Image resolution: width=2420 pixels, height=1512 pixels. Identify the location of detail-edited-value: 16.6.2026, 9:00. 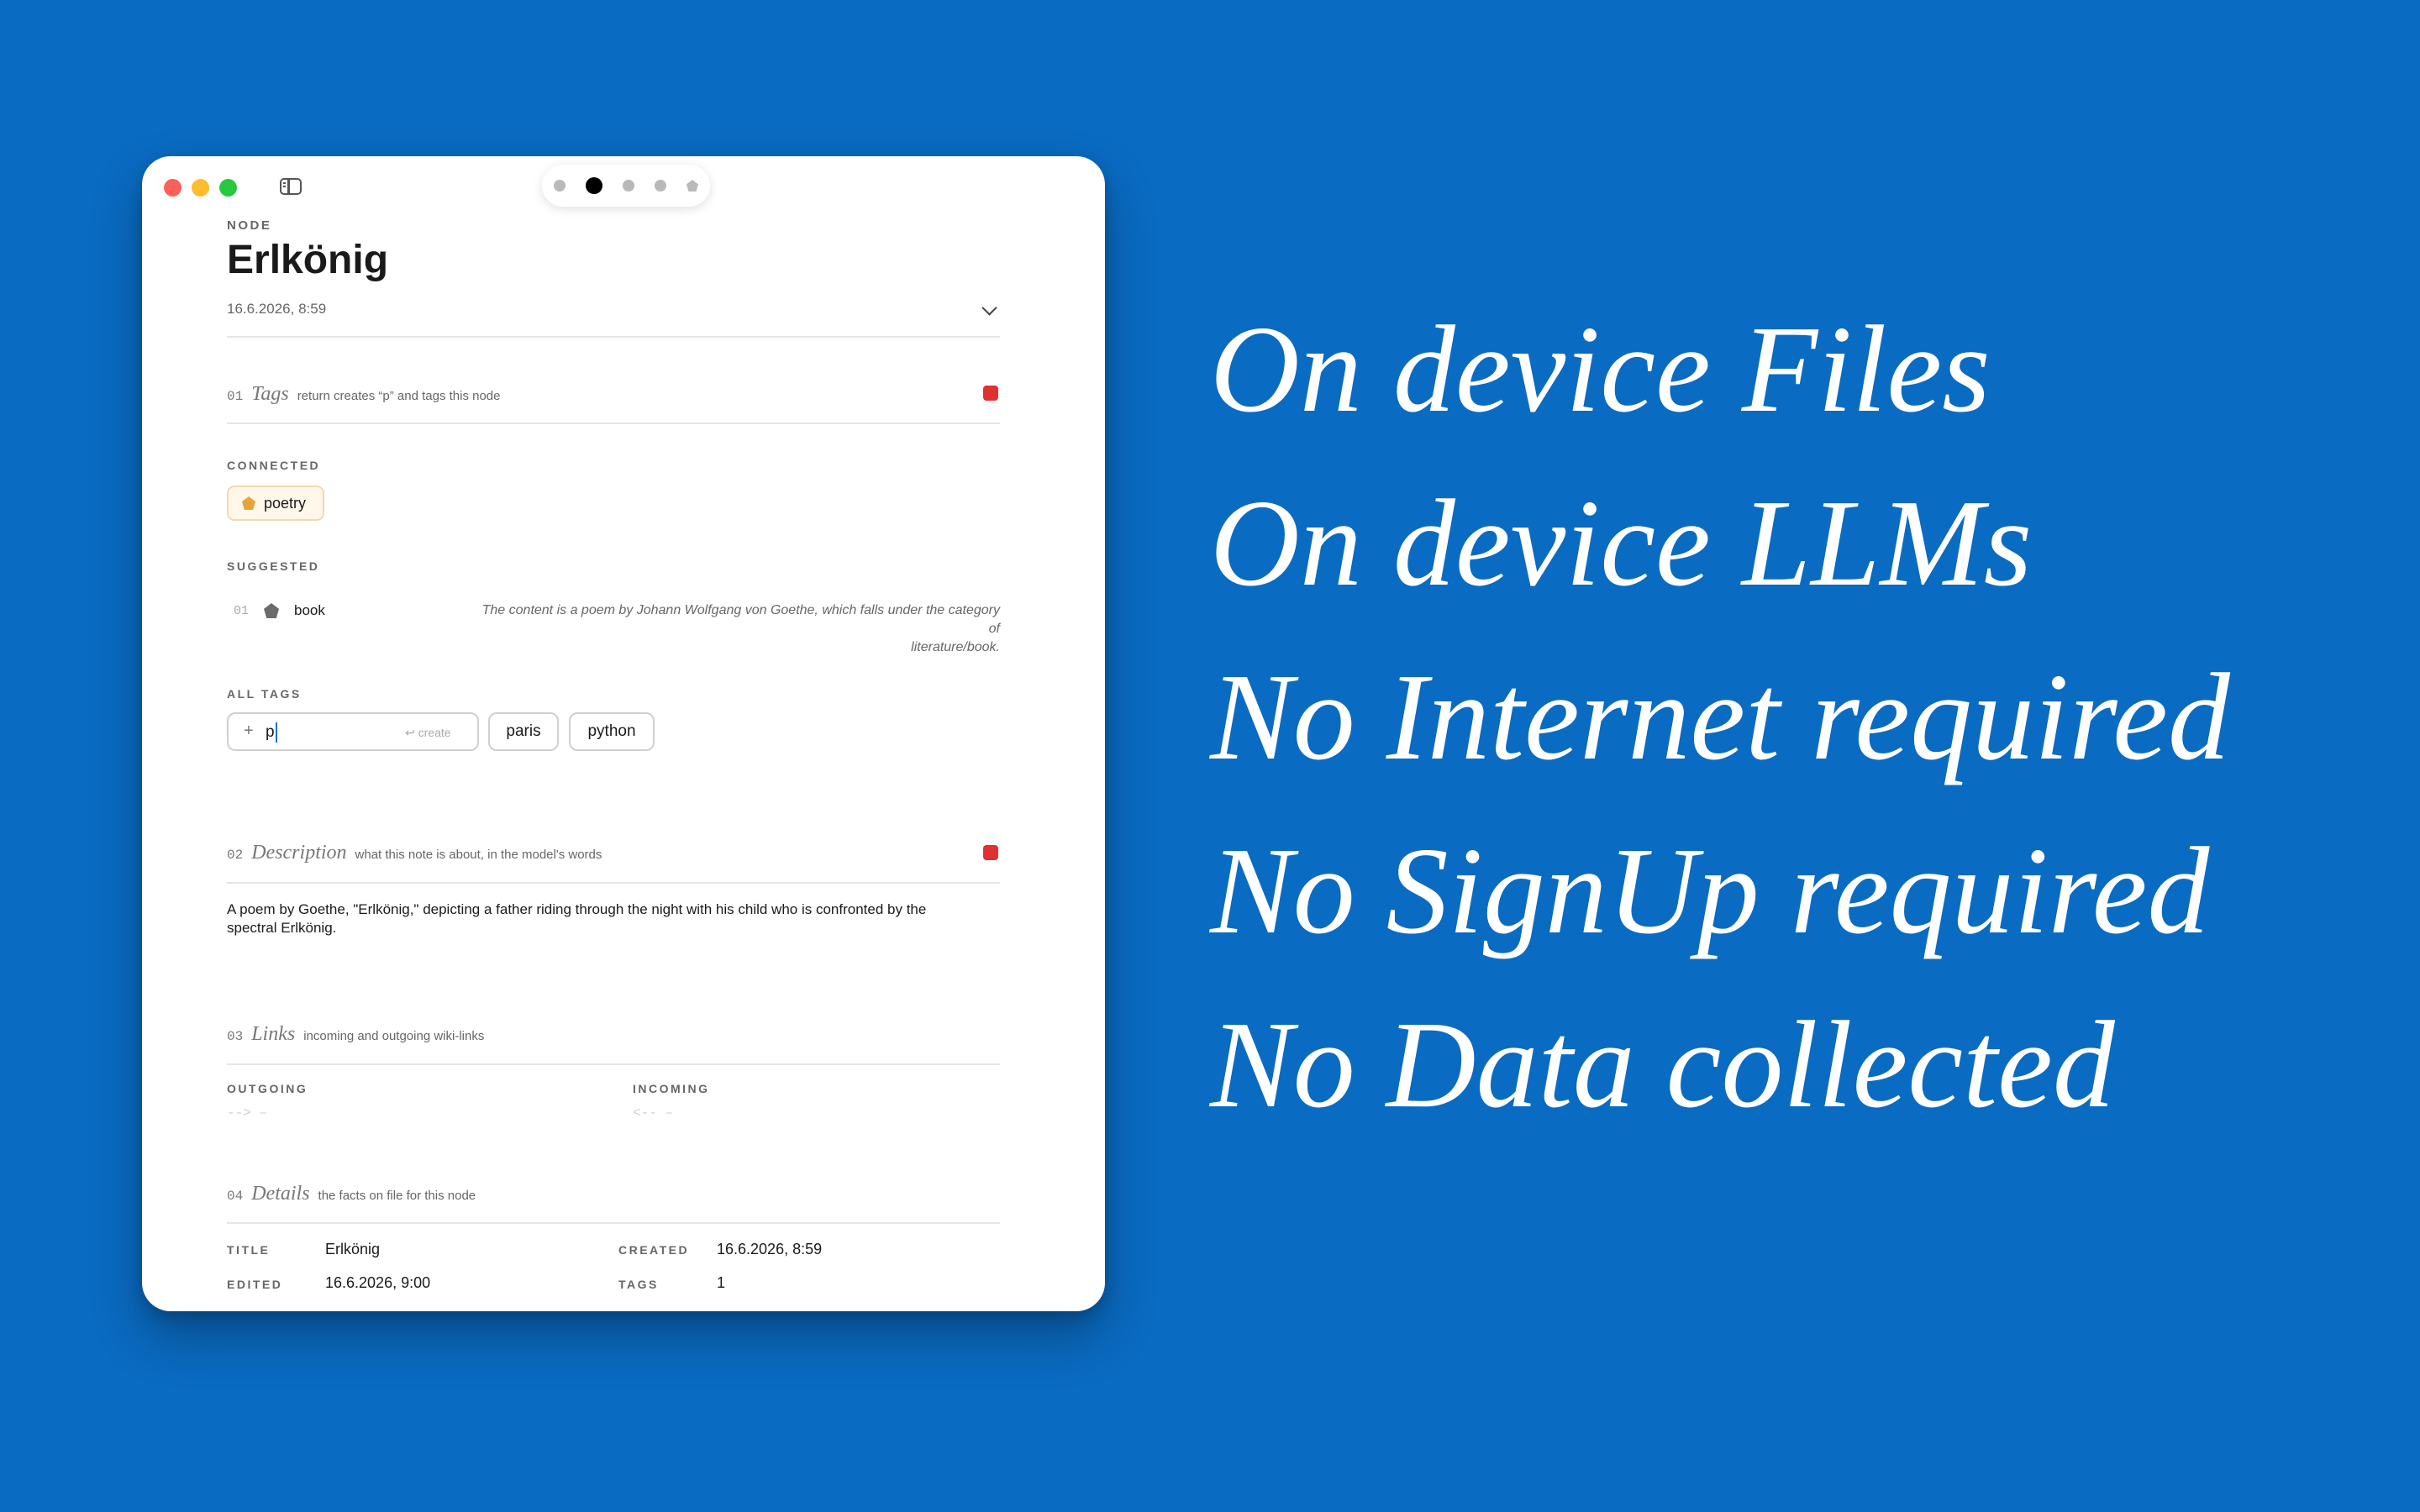
(378, 1282).